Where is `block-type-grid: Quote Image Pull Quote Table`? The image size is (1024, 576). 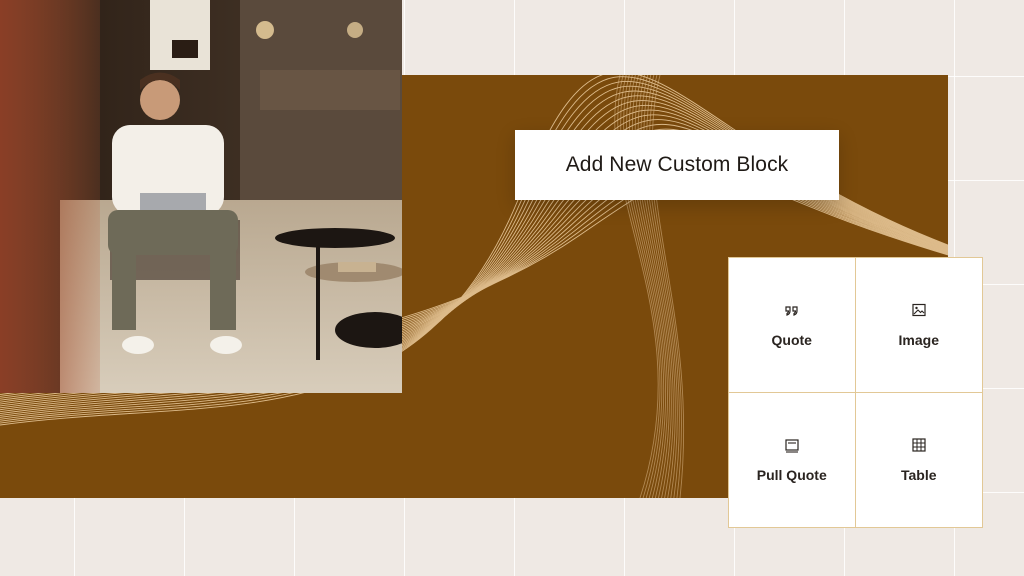 block-type-grid: Quote Image Pull Quote Table is located at coordinates (855, 392).